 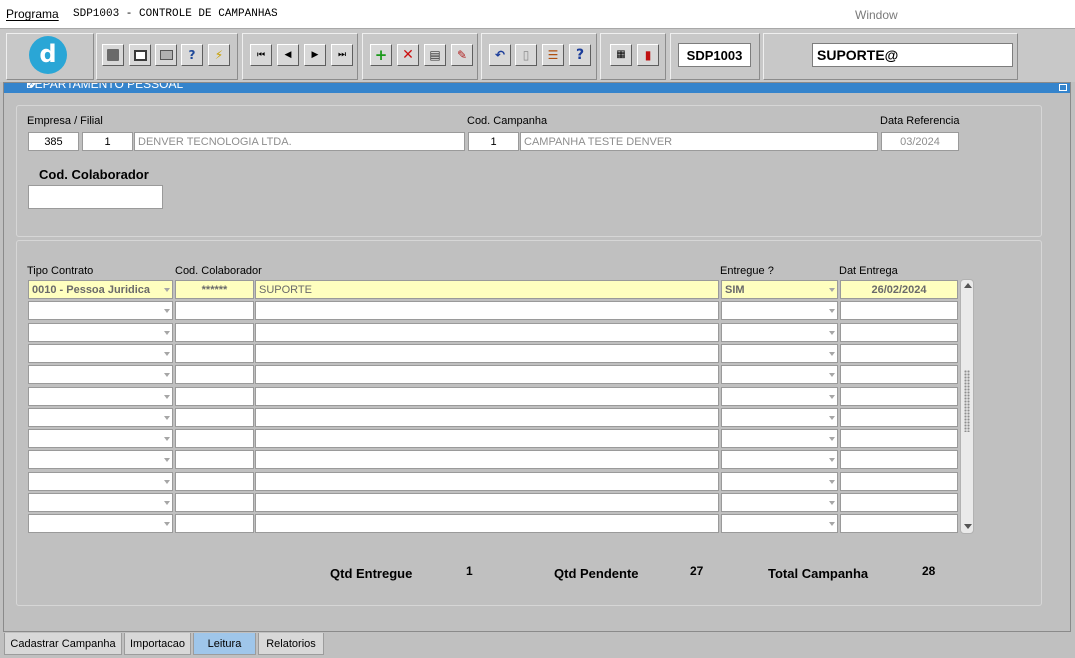 What do you see at coordinates (342, 55) in the screenshot?
I see `last-record-icon: ⏭` at bounding box center [342, 55].